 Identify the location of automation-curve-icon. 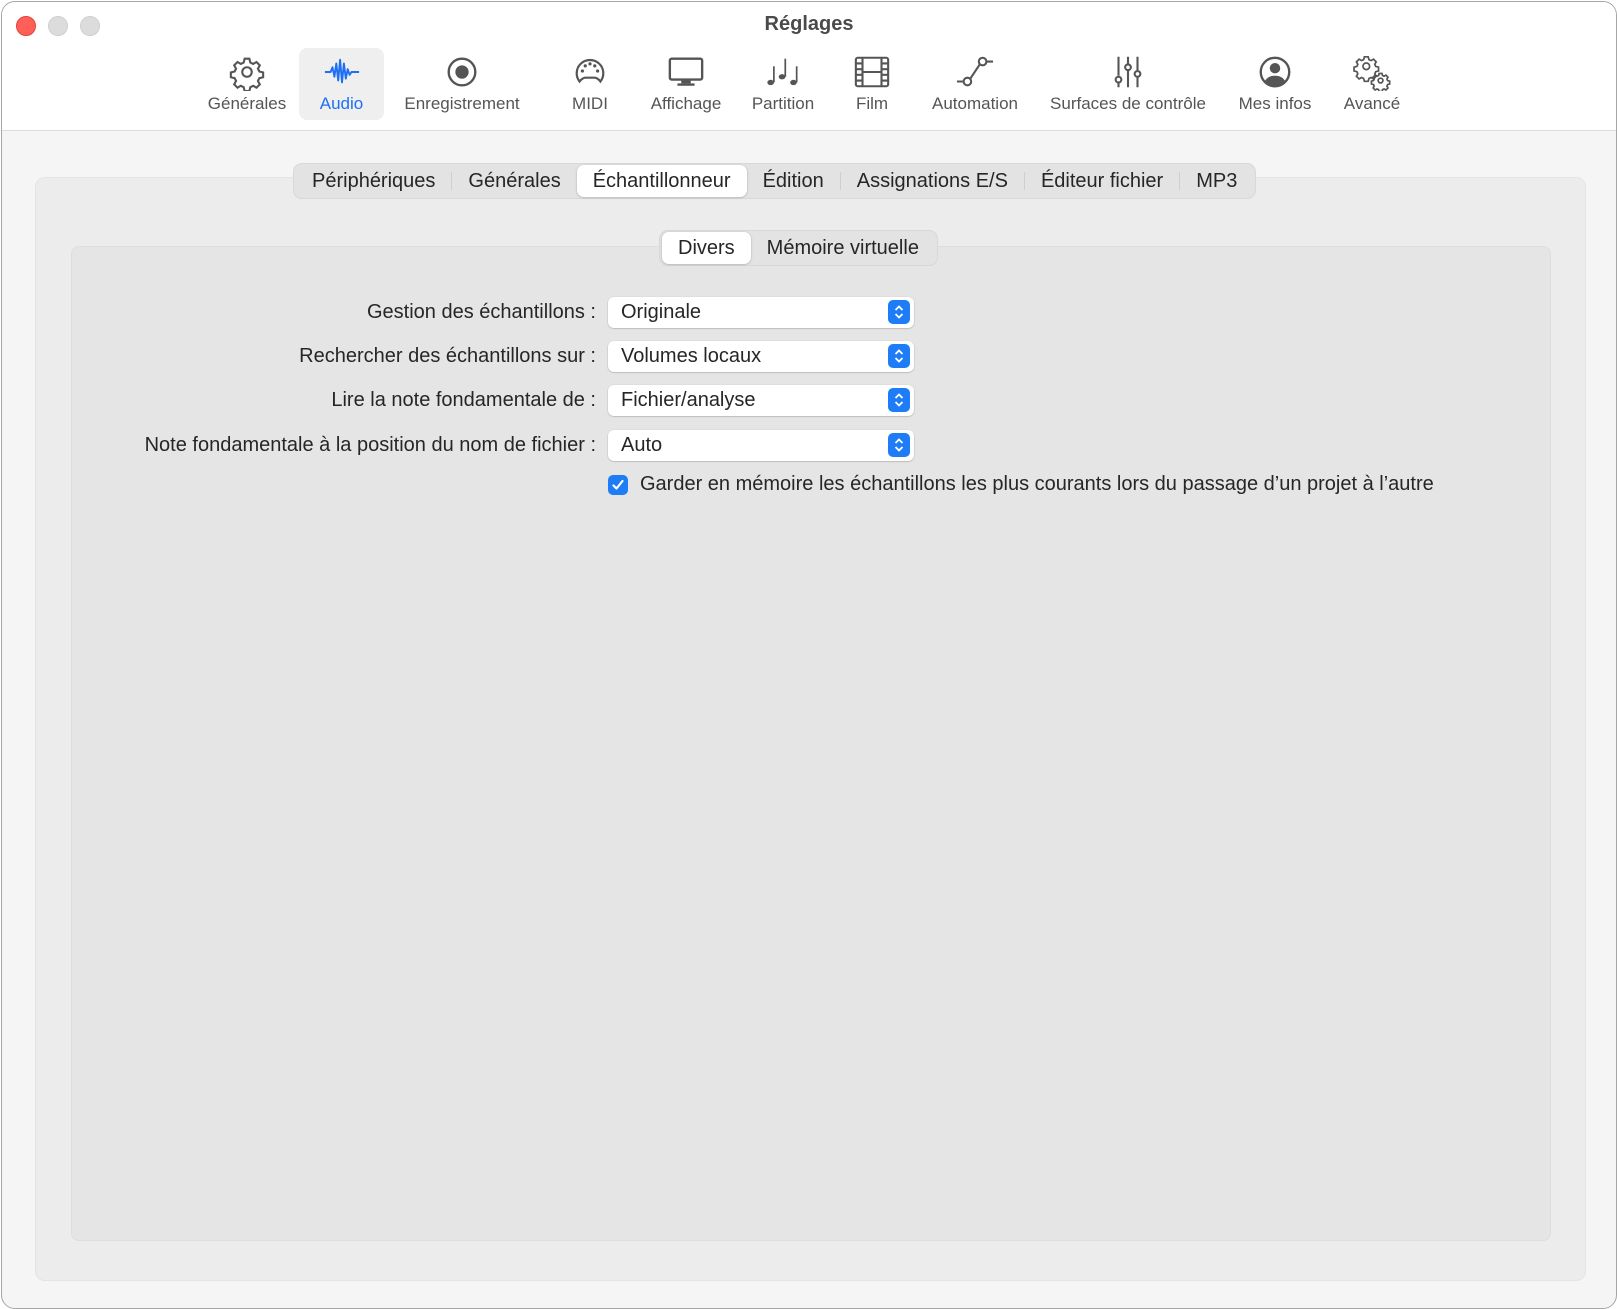
(975, 72).